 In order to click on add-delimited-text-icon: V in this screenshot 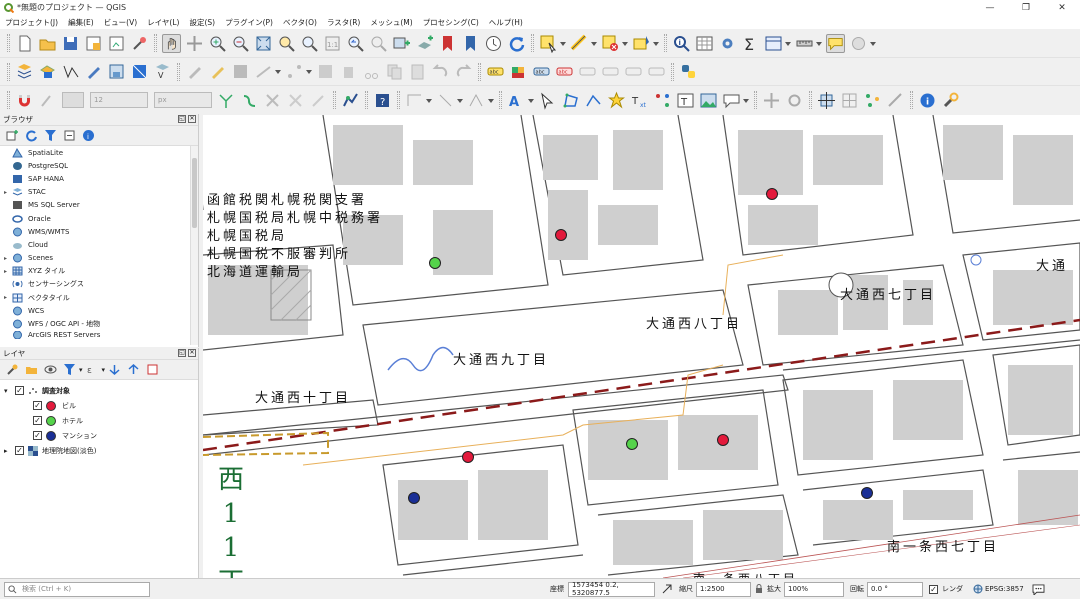, I will do `click(162, 71)`.